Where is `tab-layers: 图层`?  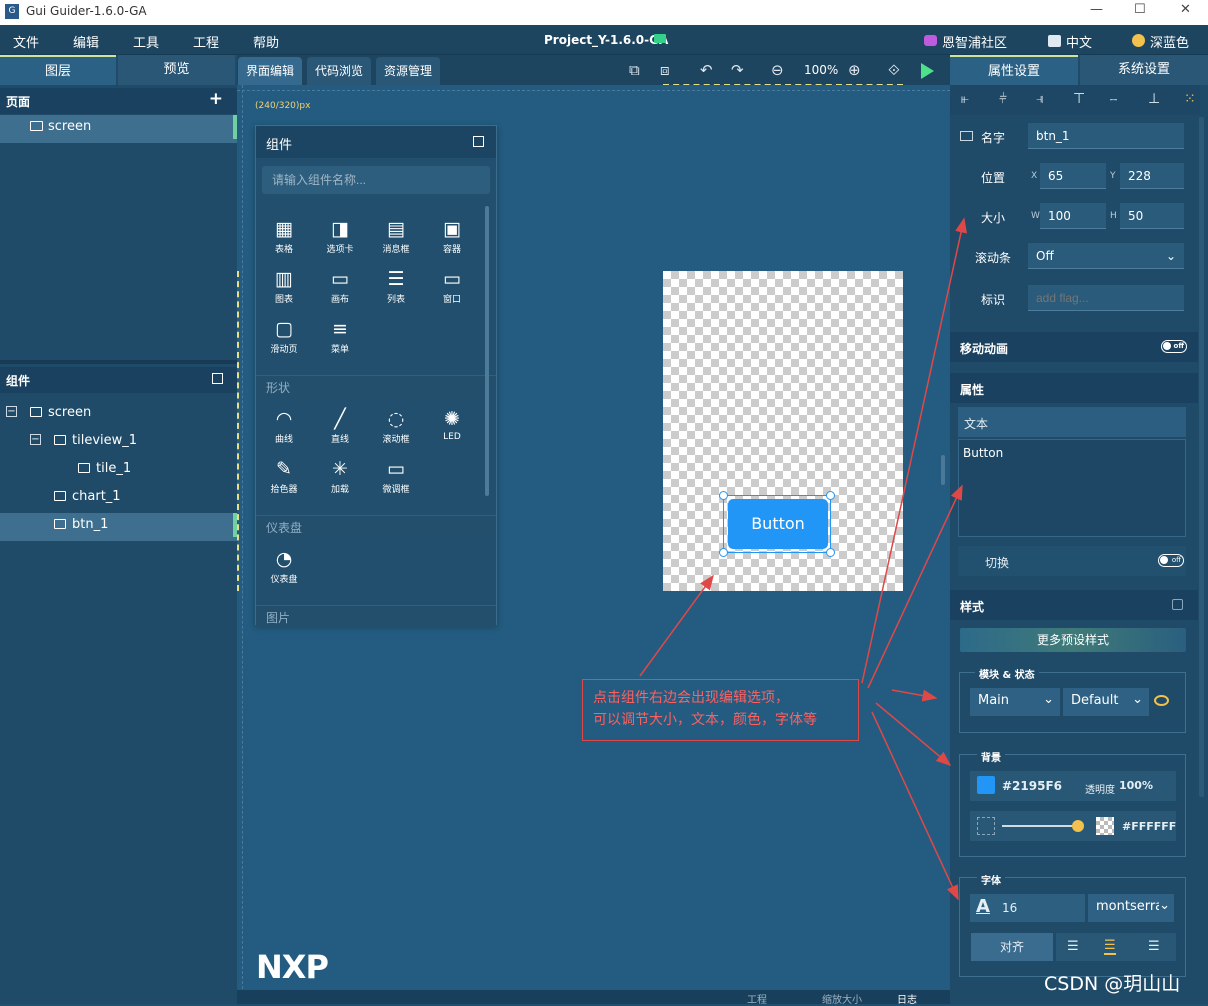 tab-layers: 图层 is located at coordinates (58, 70).